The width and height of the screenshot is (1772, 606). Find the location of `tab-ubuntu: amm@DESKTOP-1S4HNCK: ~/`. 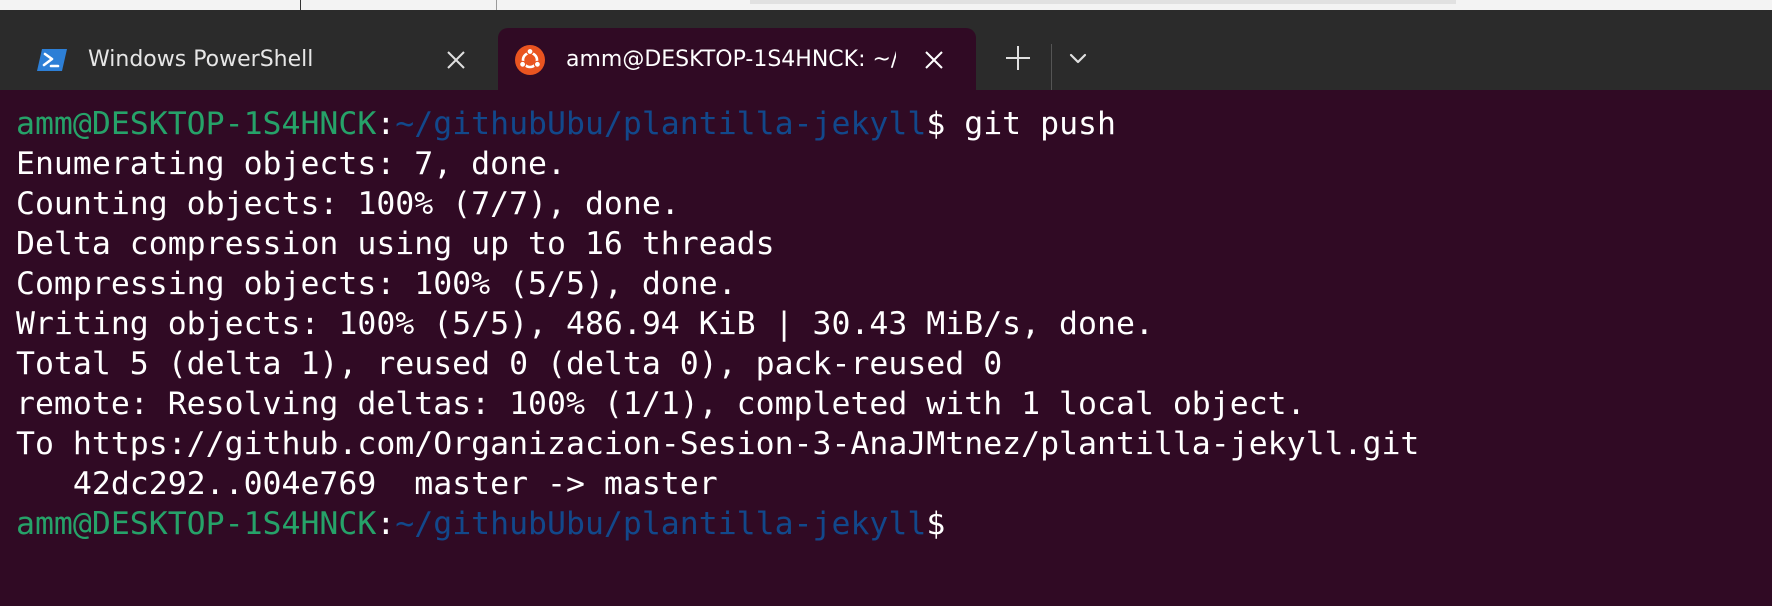

tab-ubuntu: amm@DESKTOP-1S4HNCK: ~/ is located at coordinates (737, 59).